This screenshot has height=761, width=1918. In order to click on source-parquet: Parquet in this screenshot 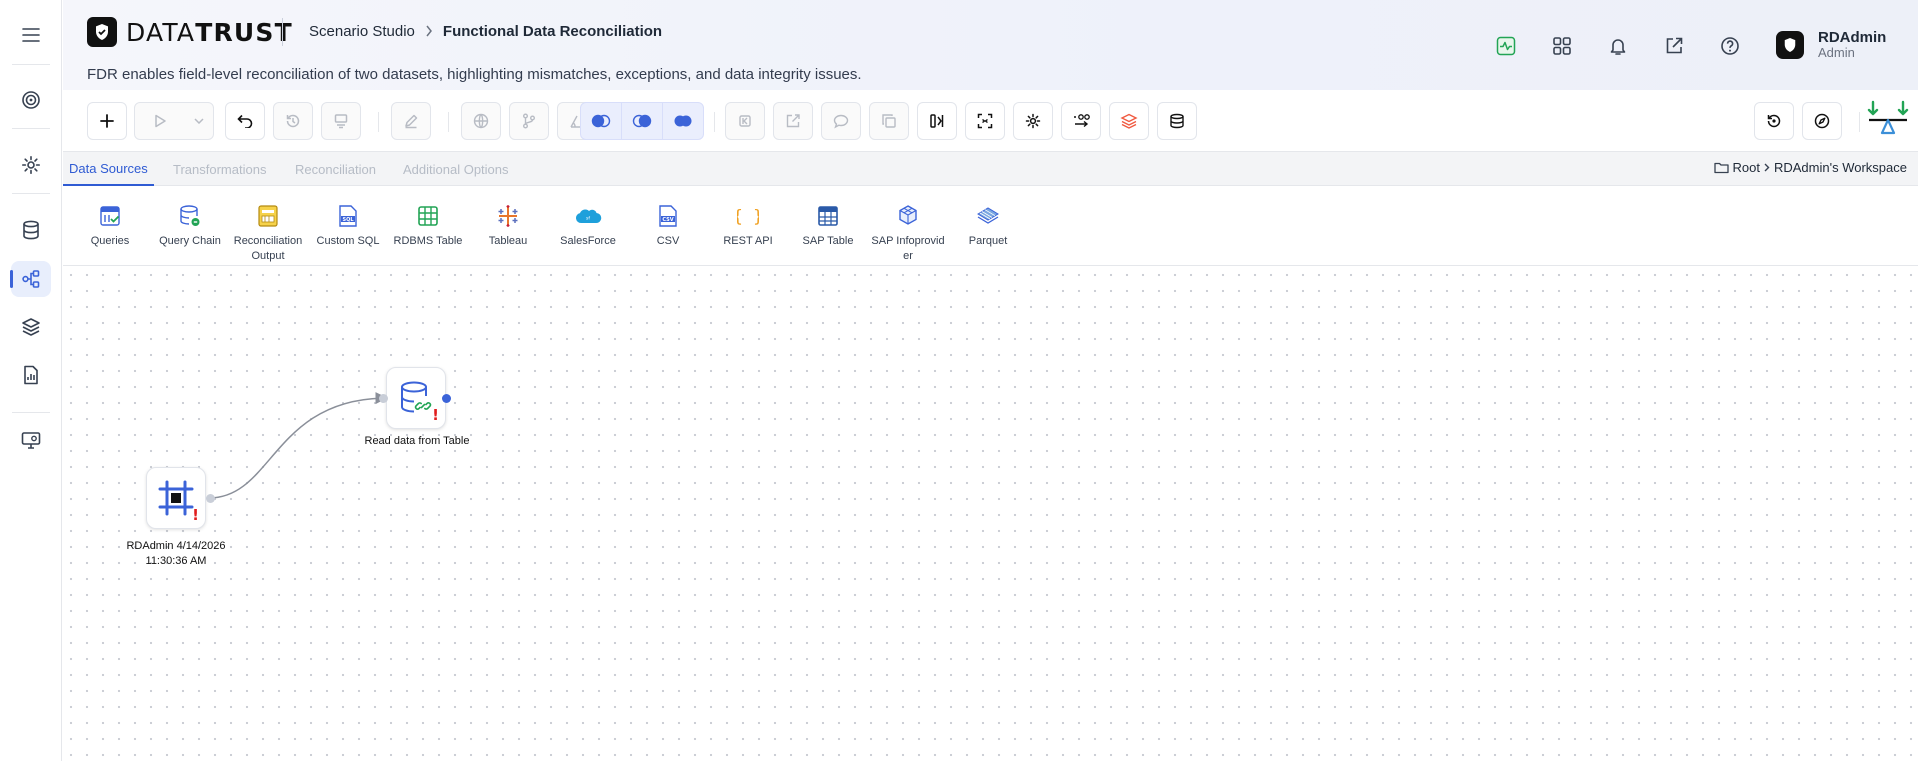, I will do `click(988, 226)`.